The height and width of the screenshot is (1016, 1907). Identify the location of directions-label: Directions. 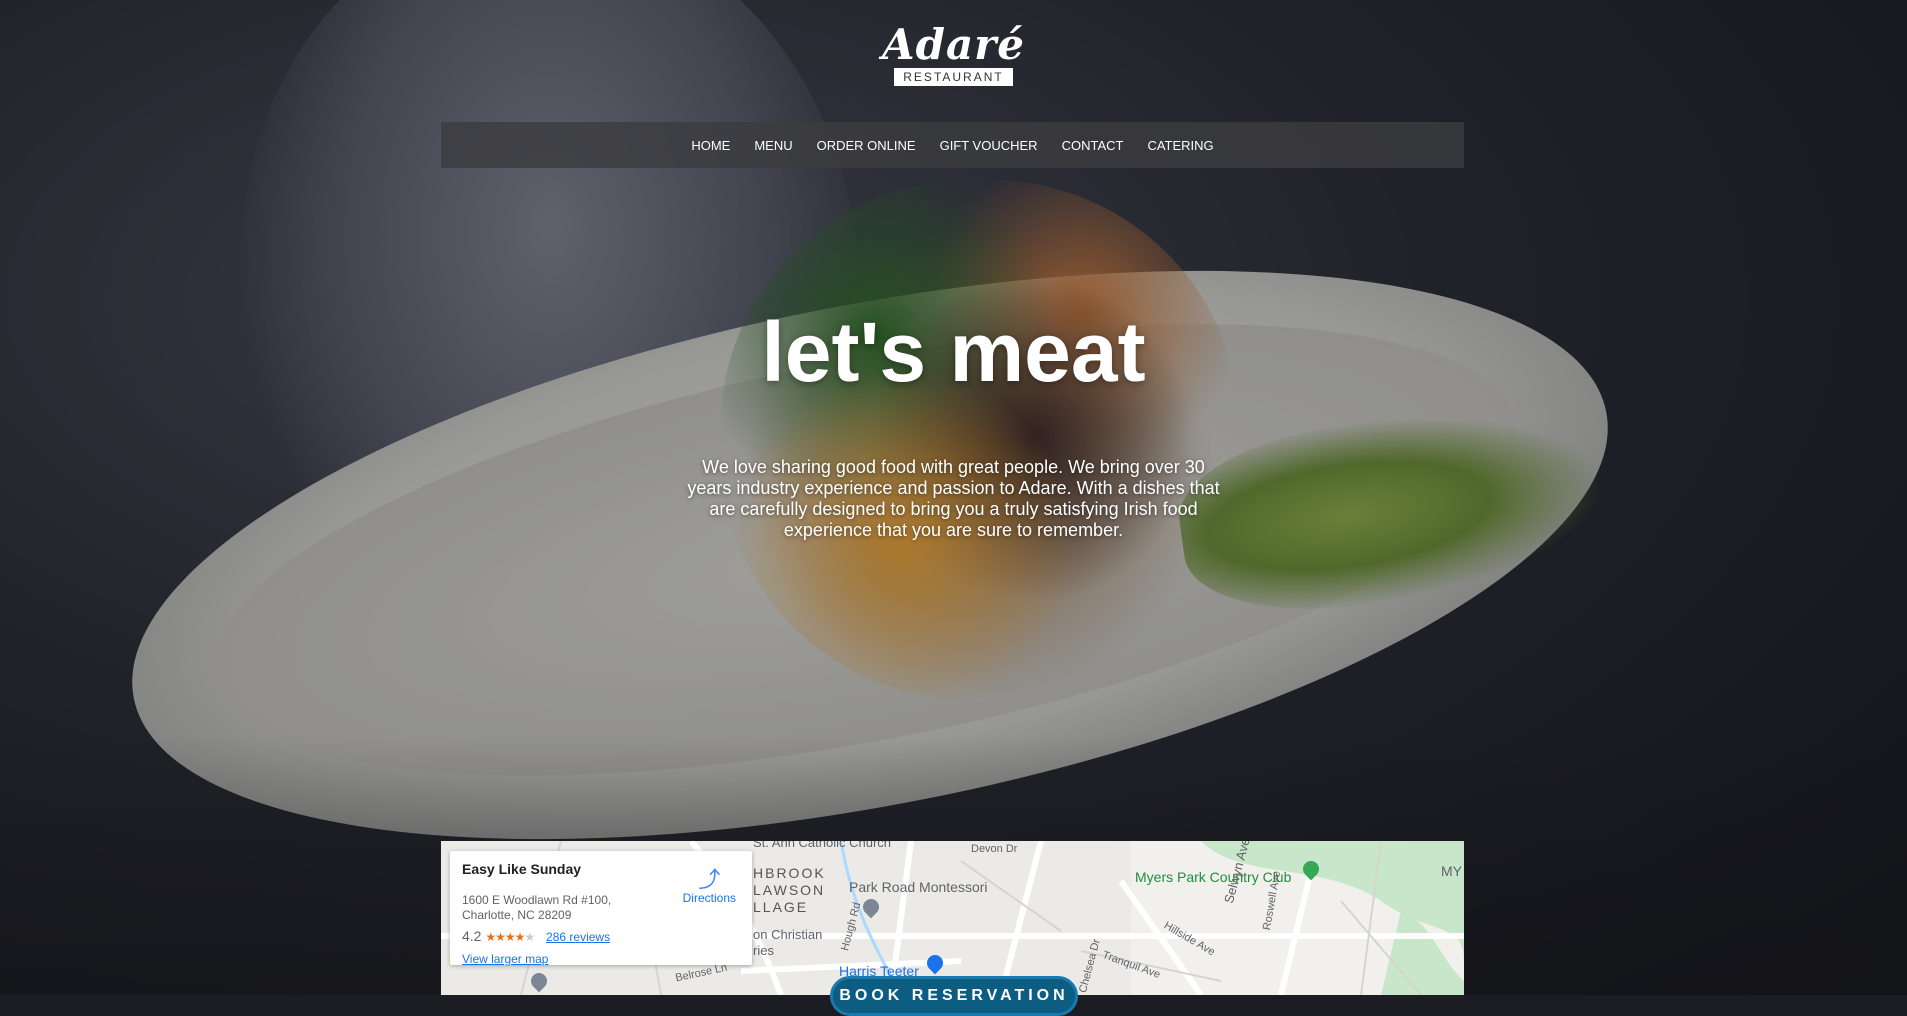
(709, 898).